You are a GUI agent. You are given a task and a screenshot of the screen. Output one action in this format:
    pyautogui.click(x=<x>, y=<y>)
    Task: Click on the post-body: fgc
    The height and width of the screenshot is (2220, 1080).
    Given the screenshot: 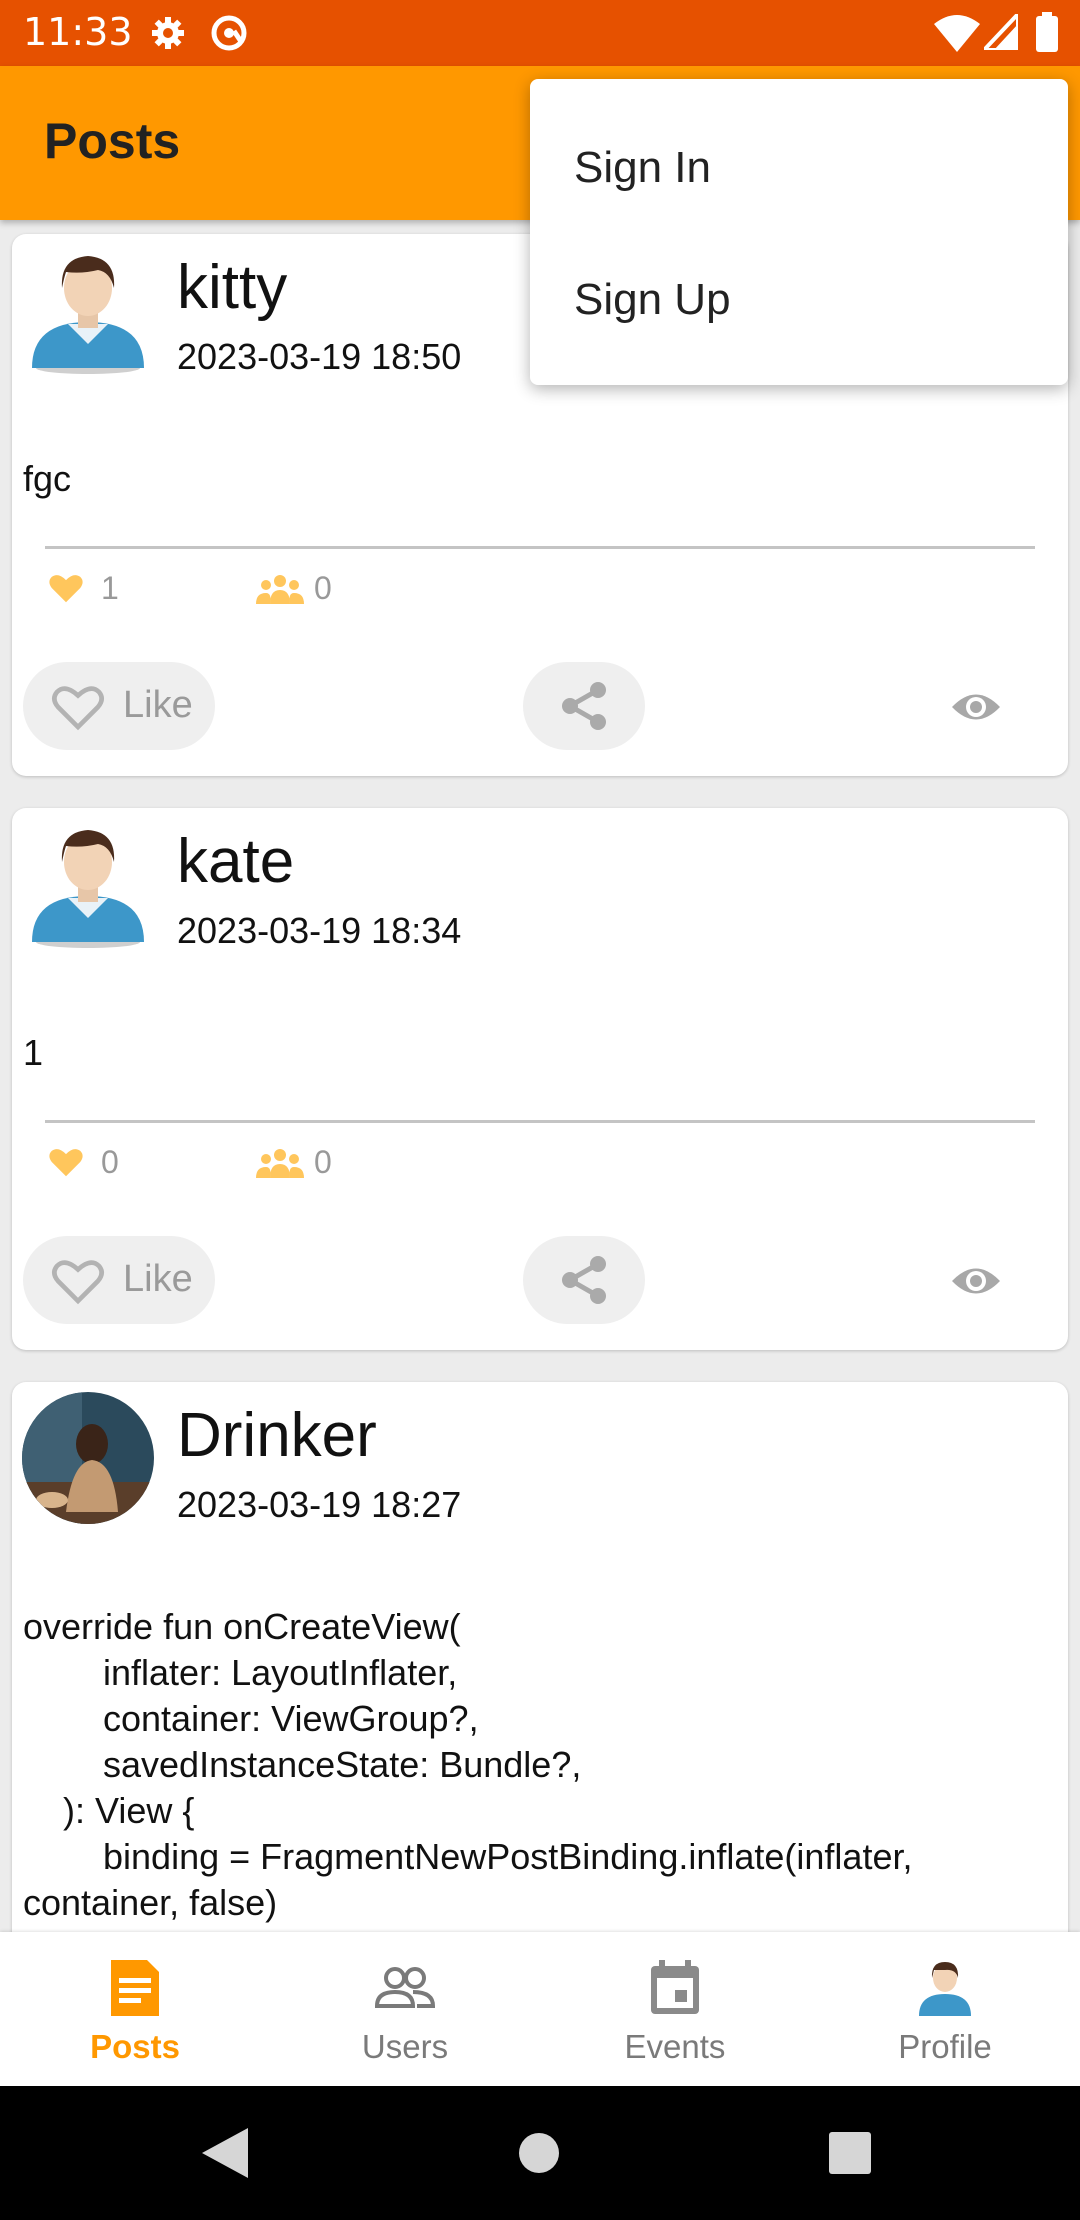 What is the action you would take?
    pyautogui.click(x=47, y=478)
    